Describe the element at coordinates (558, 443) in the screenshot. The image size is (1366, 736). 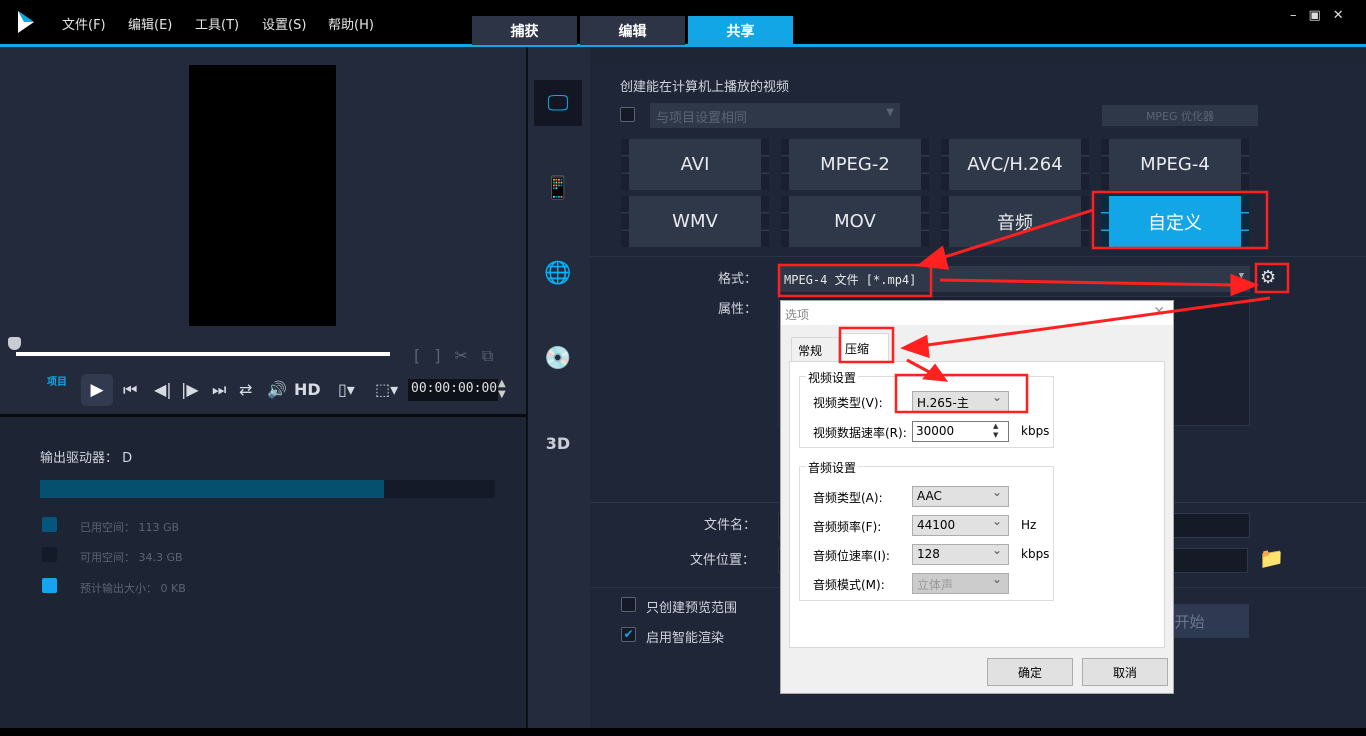
I see `3d-icon: 3D` at that location.